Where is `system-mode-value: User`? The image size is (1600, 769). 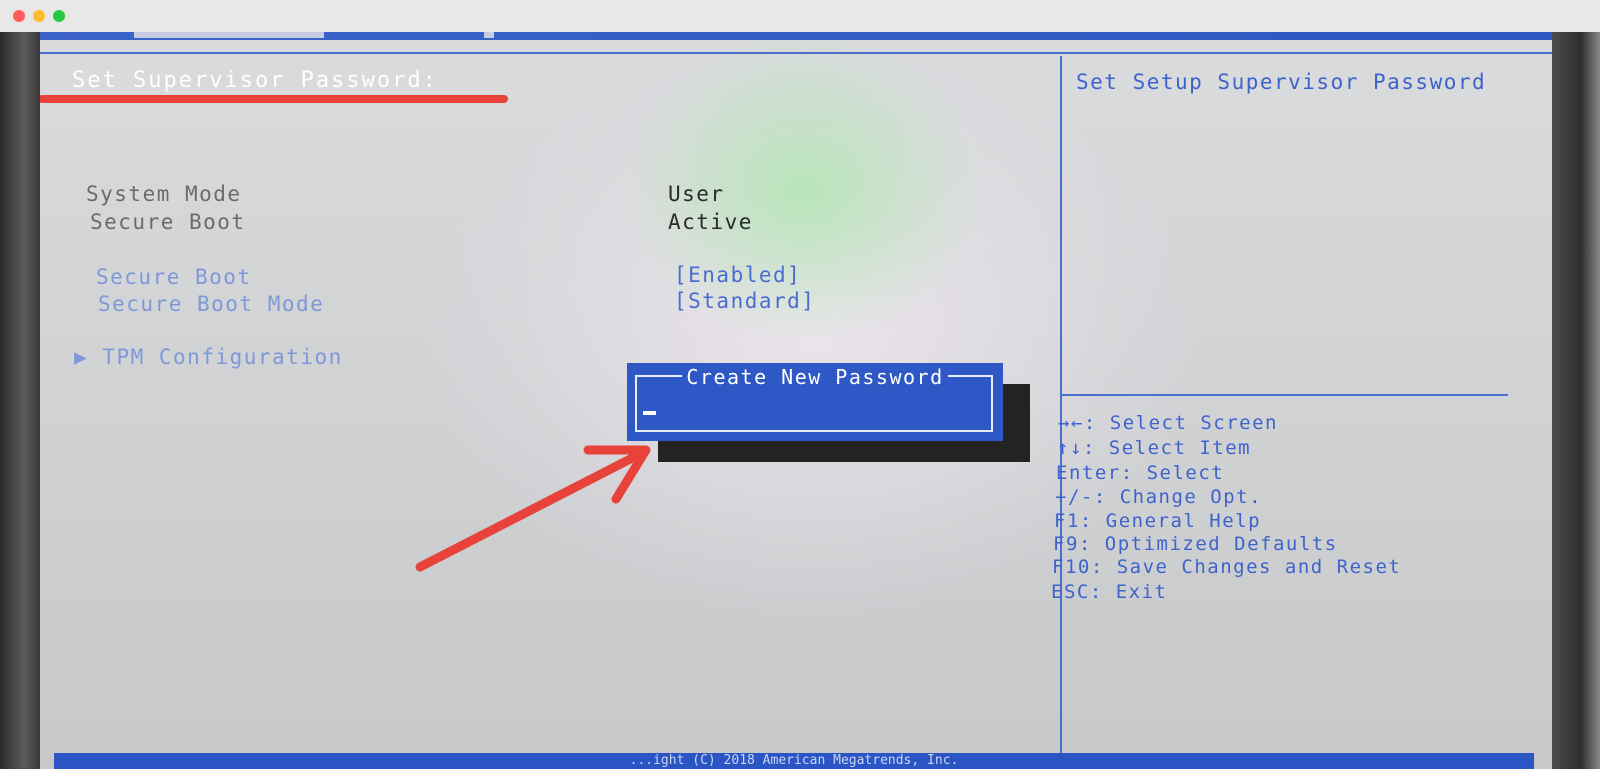
system-mode-value: User is located at coordinates (696, 194).